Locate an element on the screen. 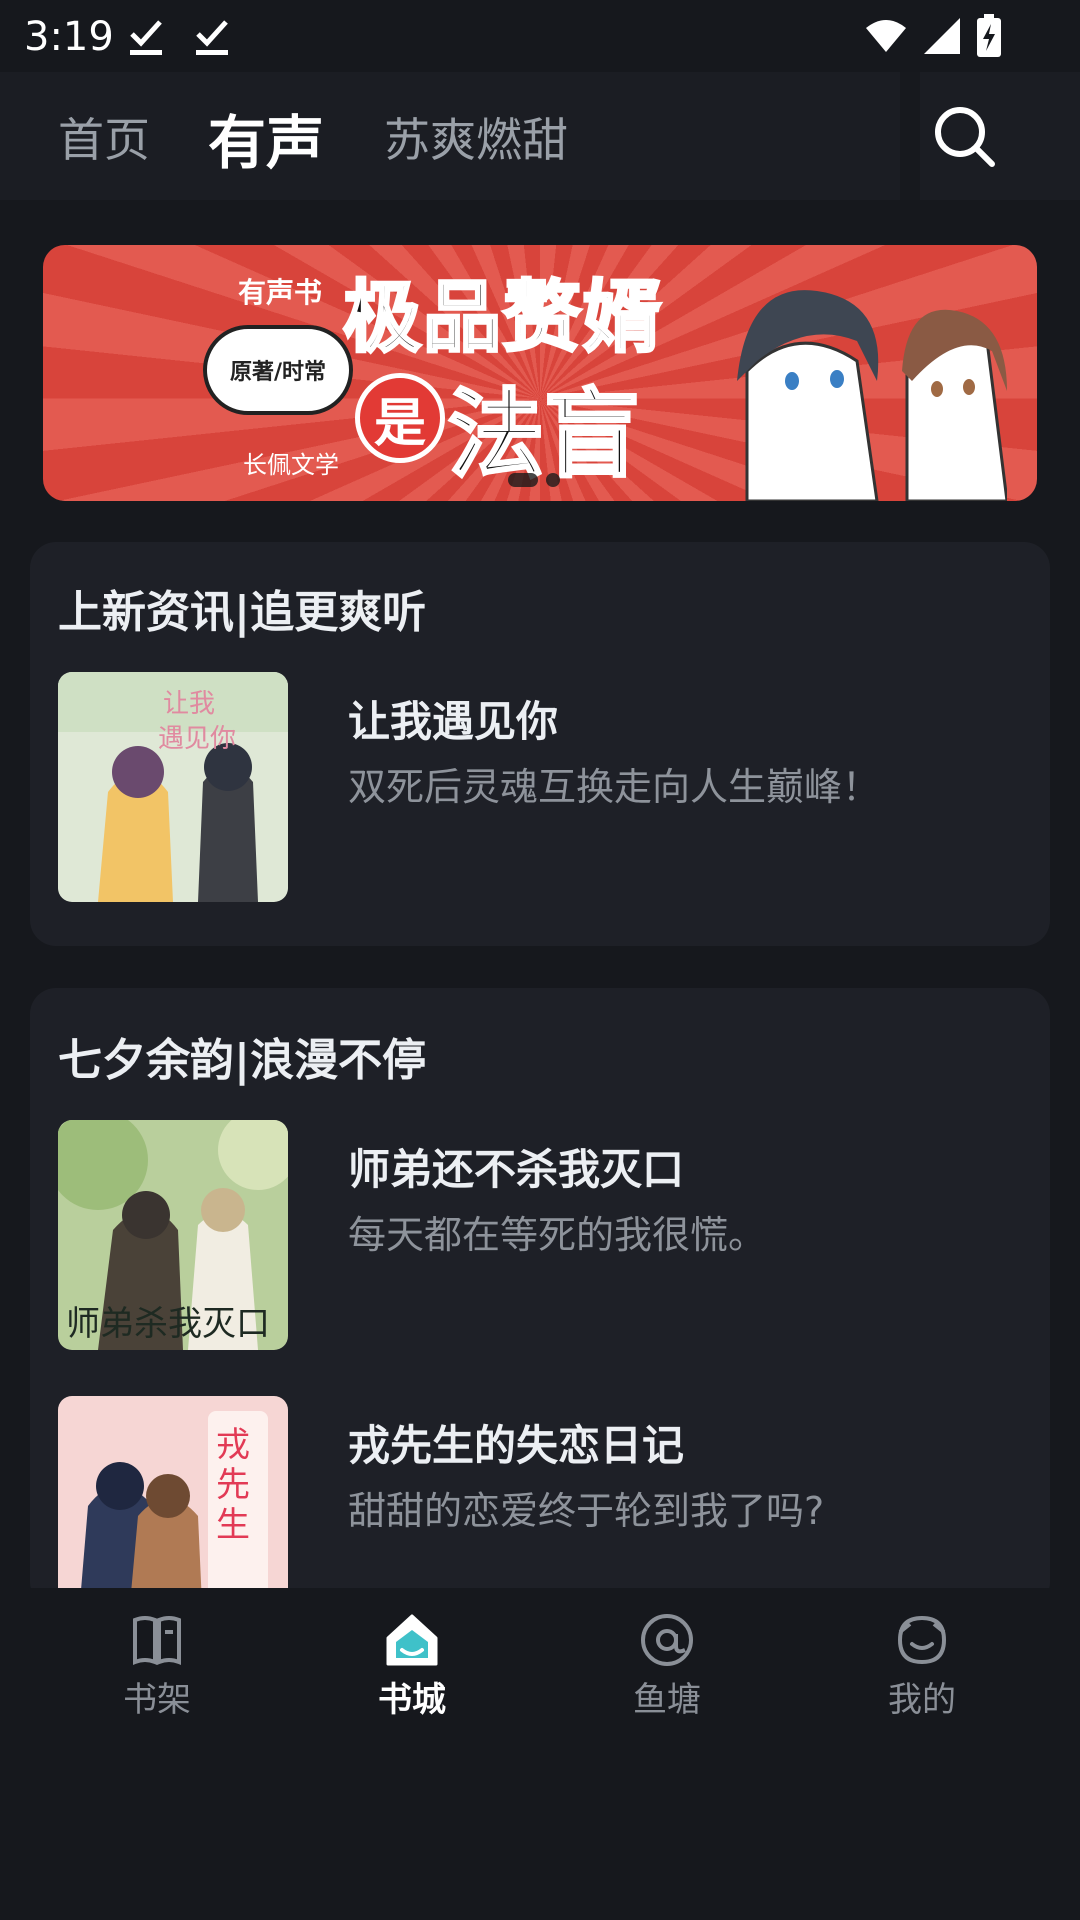  bookstore-icon is located at coordinates (412, 1640).